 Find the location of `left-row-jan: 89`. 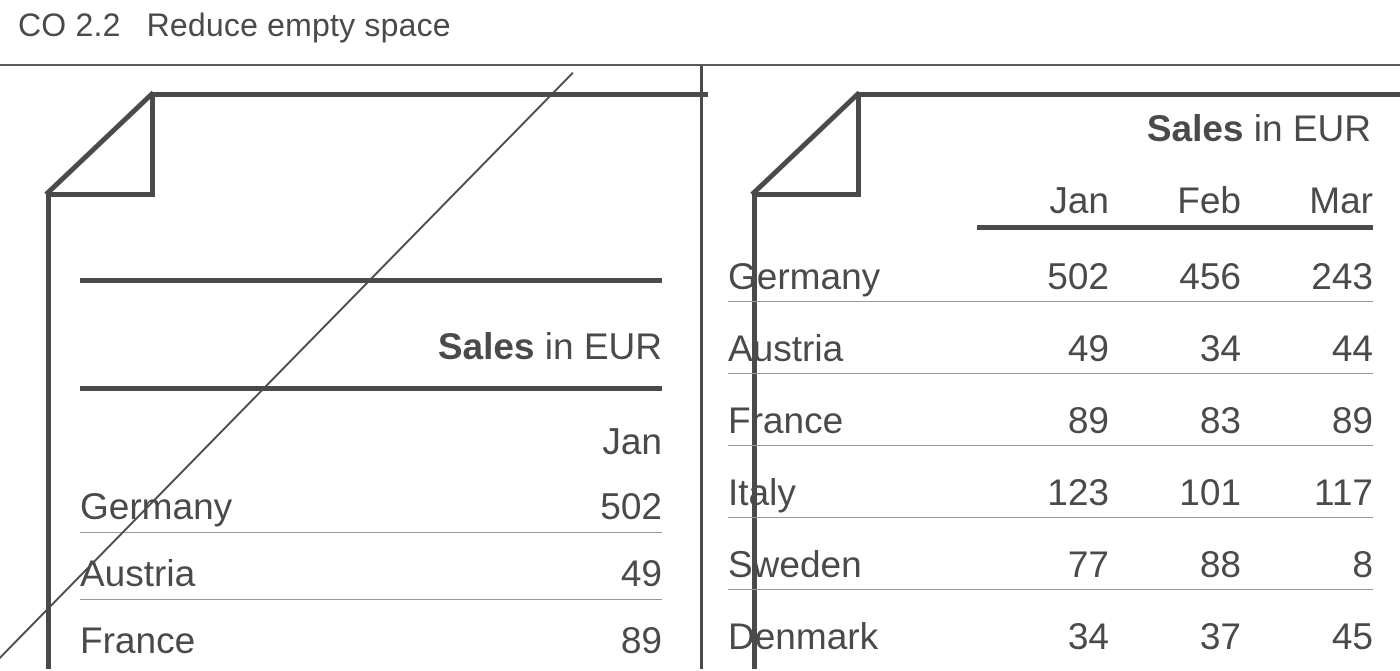

left-row-jan: 89 is located at coordinates (641, 640).